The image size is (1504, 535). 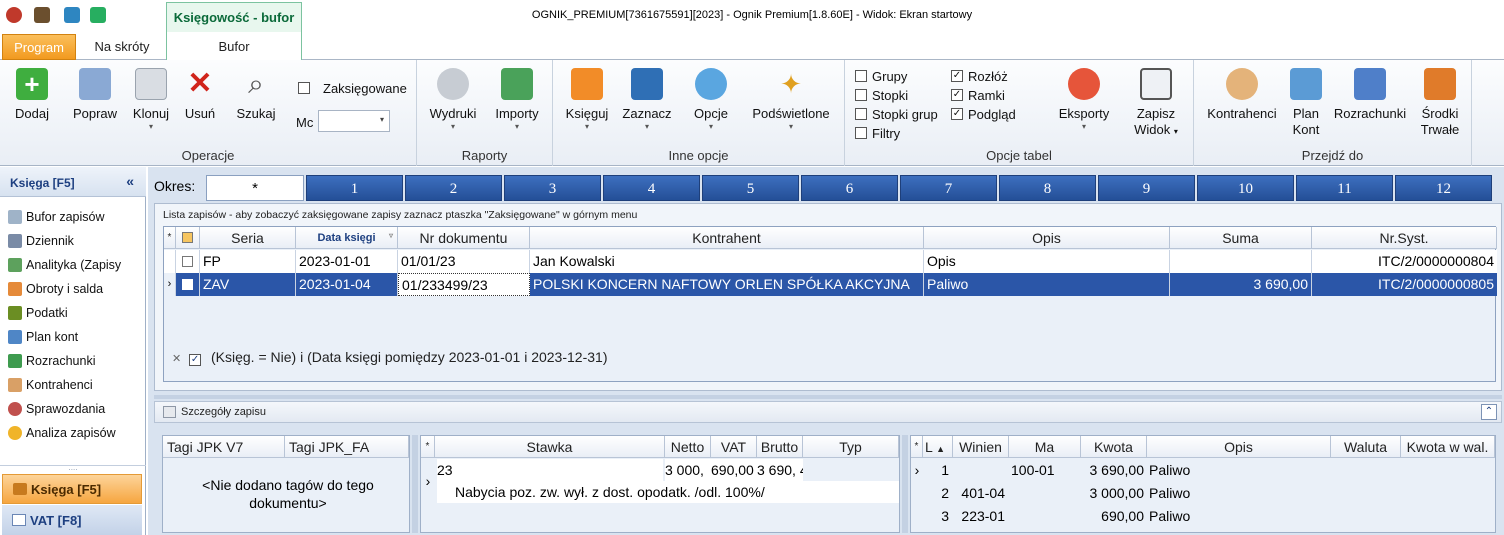 What do you see at coordinates (195, 360) in the screenshot?
I see `filter-enabled-checkbox: ✓` at bounding box center [195, 360].